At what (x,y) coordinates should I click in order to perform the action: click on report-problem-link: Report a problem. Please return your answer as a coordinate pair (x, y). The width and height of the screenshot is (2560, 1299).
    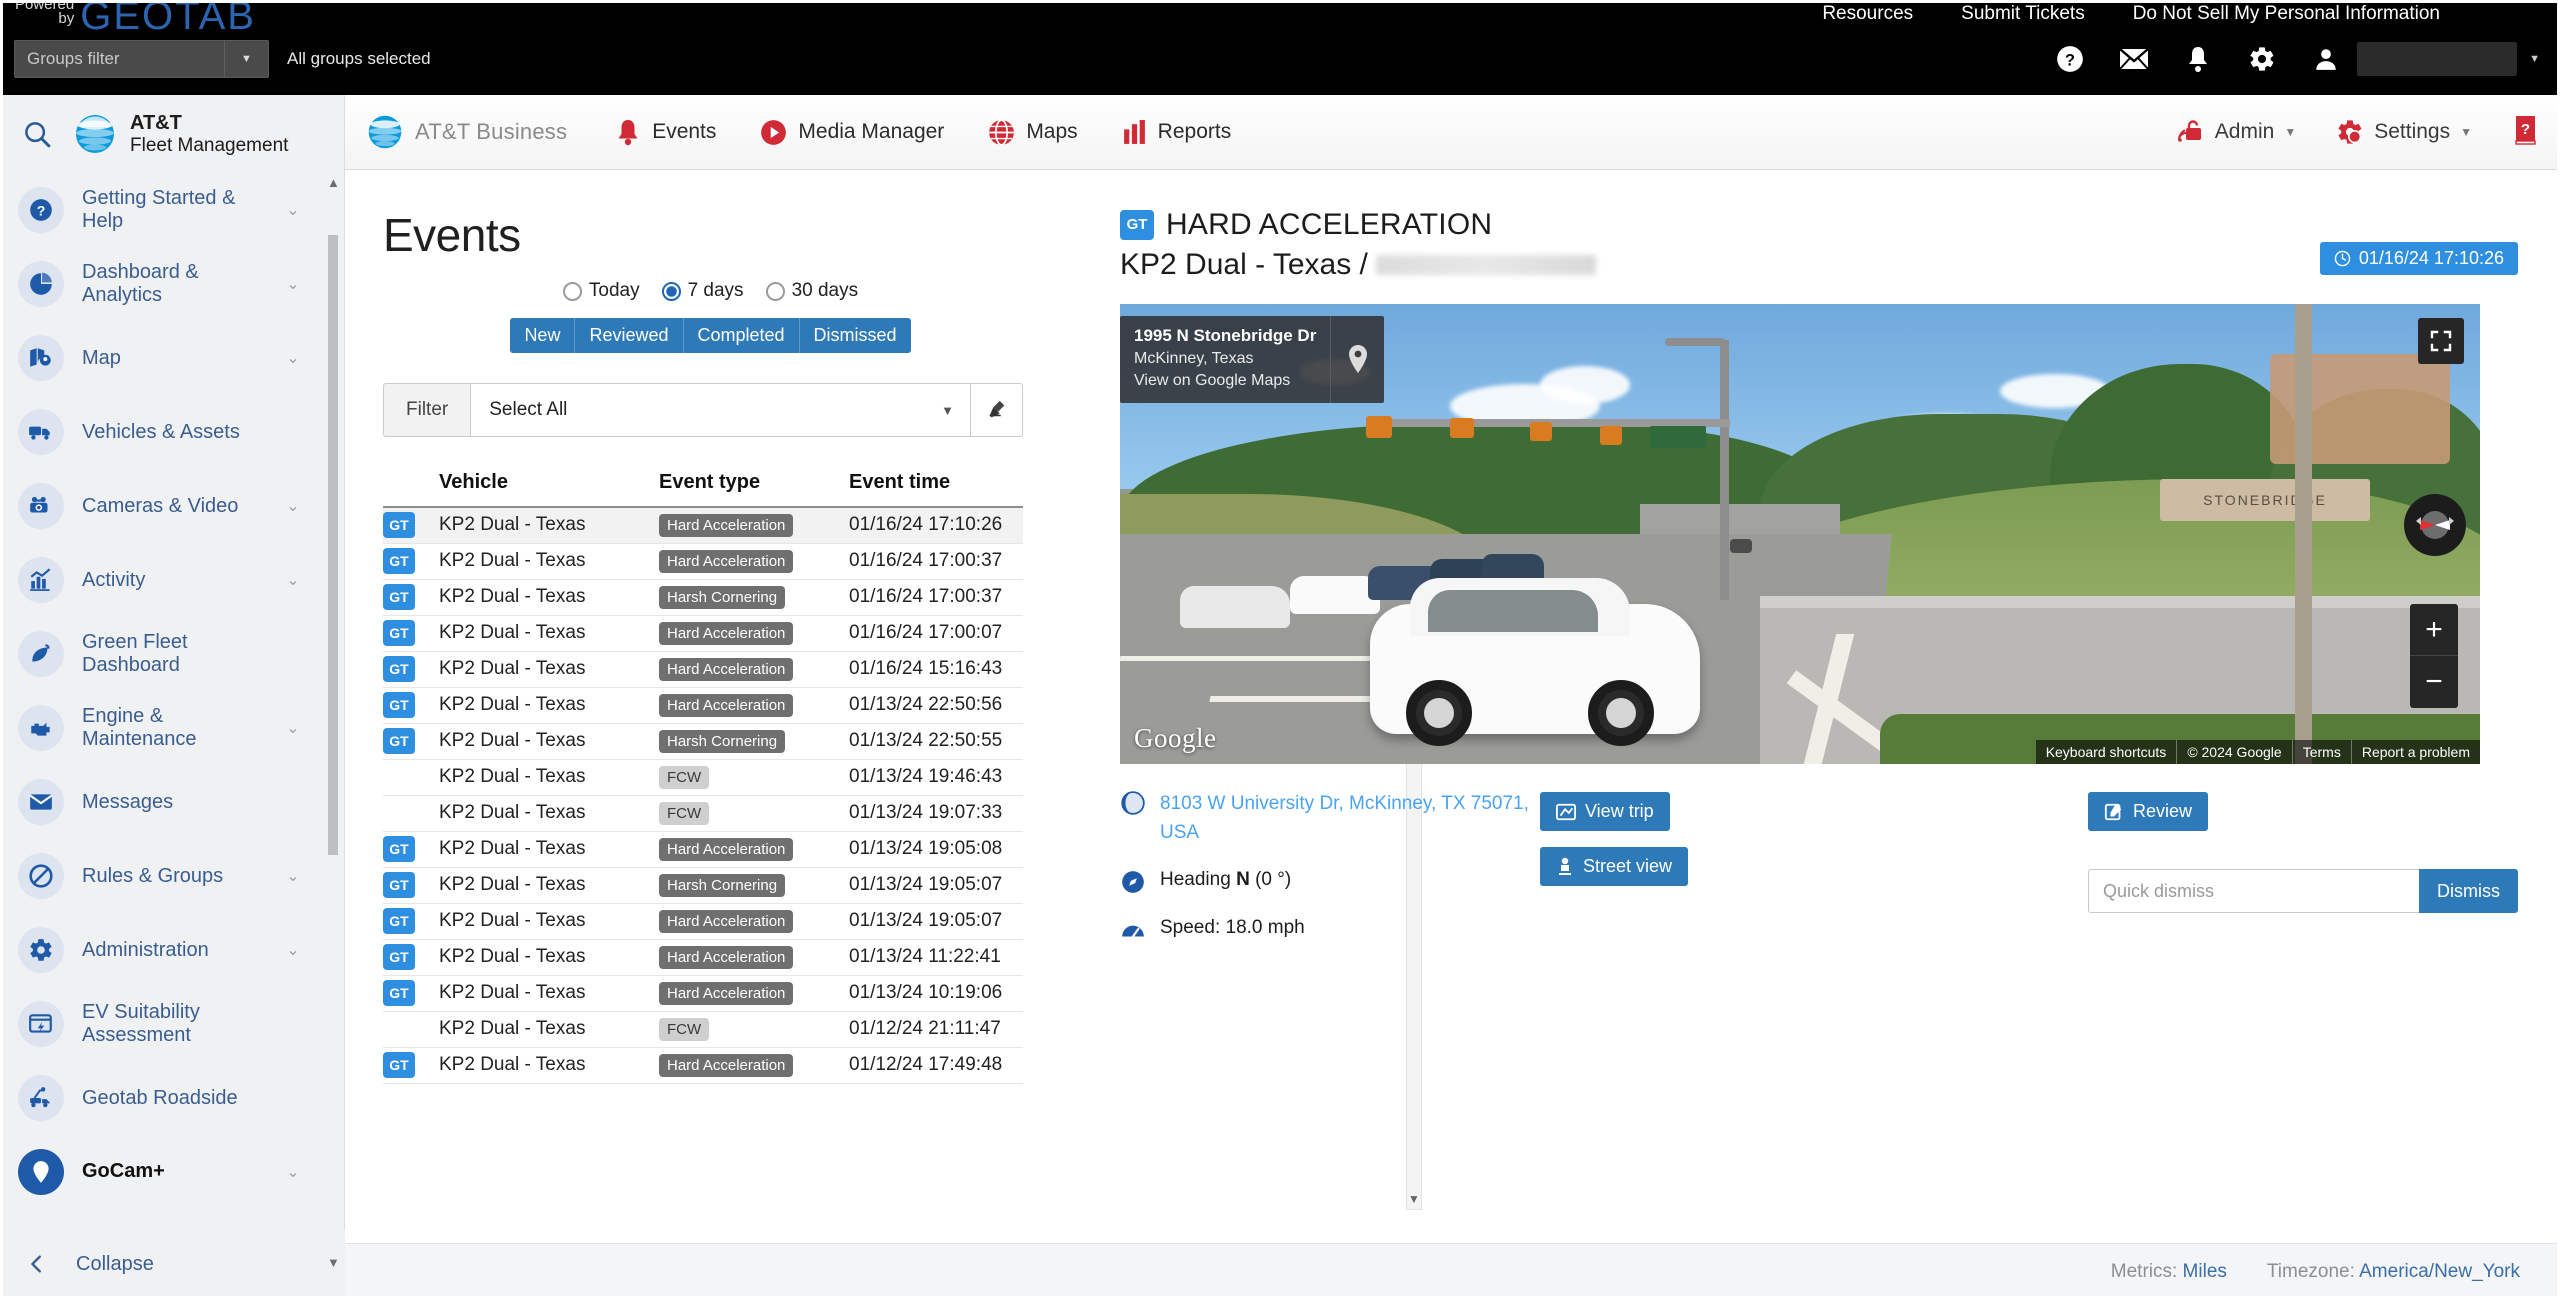
    Looking at the image, I should click on (2415, 752).